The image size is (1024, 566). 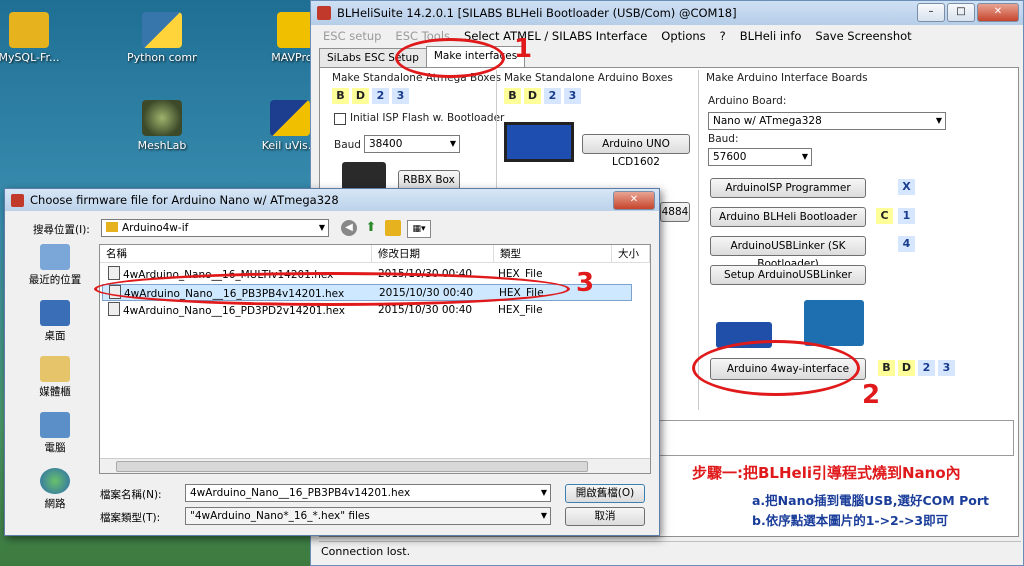 What do you see at coordinates (788, 275) in the screenshot?
I see `setup-arduinousblinker-button: Setup ArduinoUSBLinker` at bounding box center [788, 275].